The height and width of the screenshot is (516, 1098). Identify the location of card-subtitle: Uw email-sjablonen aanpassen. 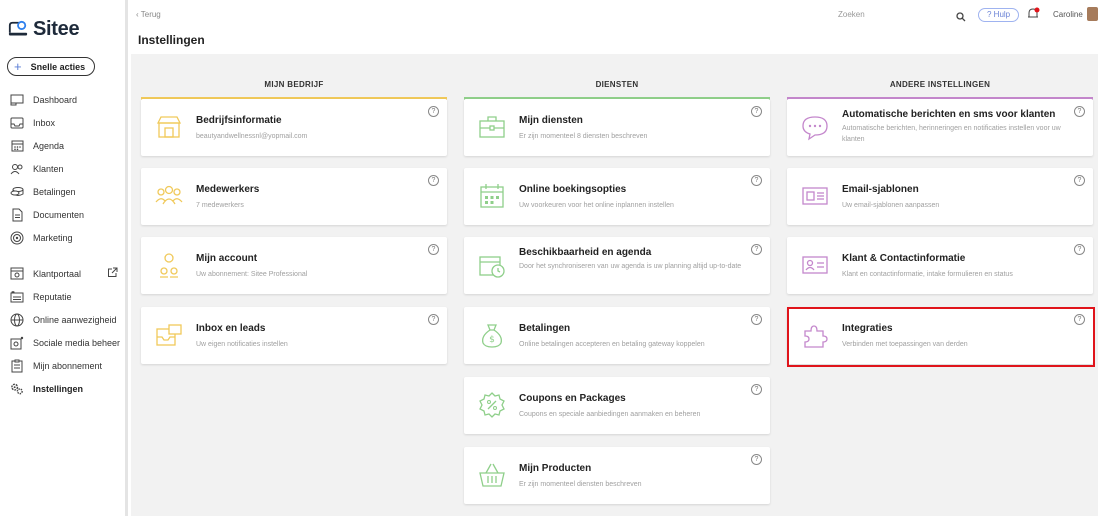
(891, 205).